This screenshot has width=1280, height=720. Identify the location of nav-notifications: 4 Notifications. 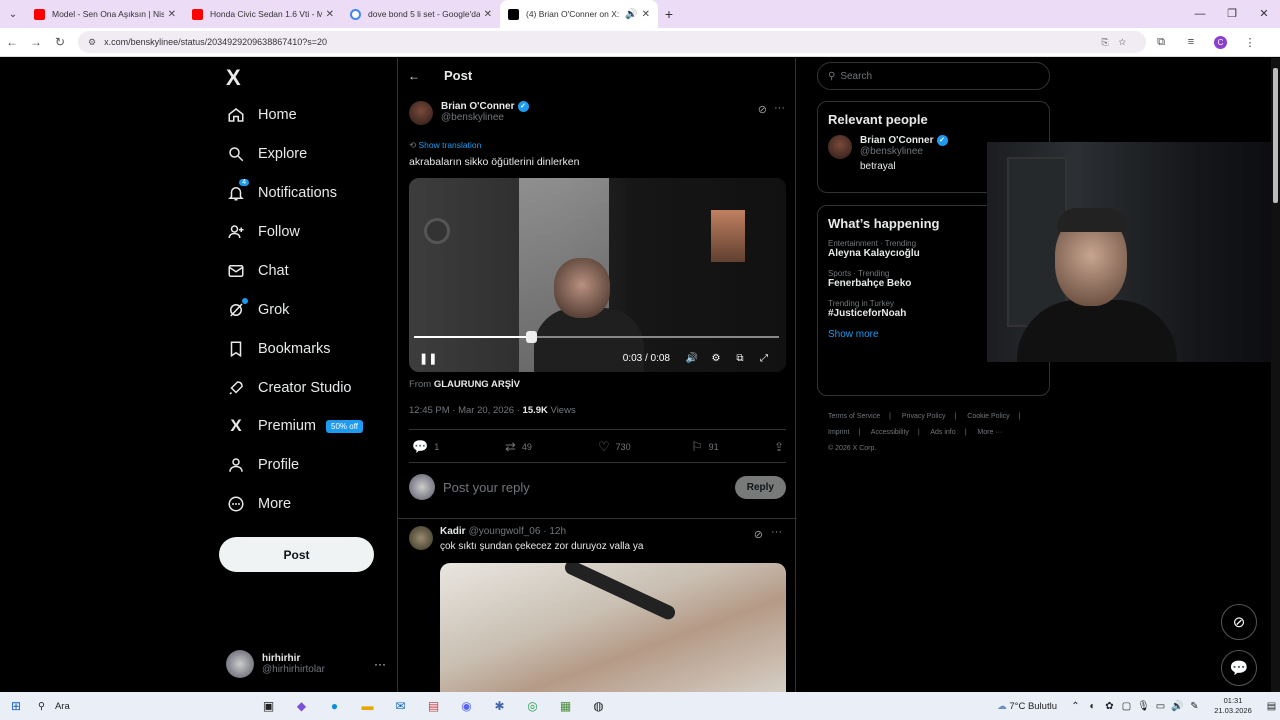
(281, 191).